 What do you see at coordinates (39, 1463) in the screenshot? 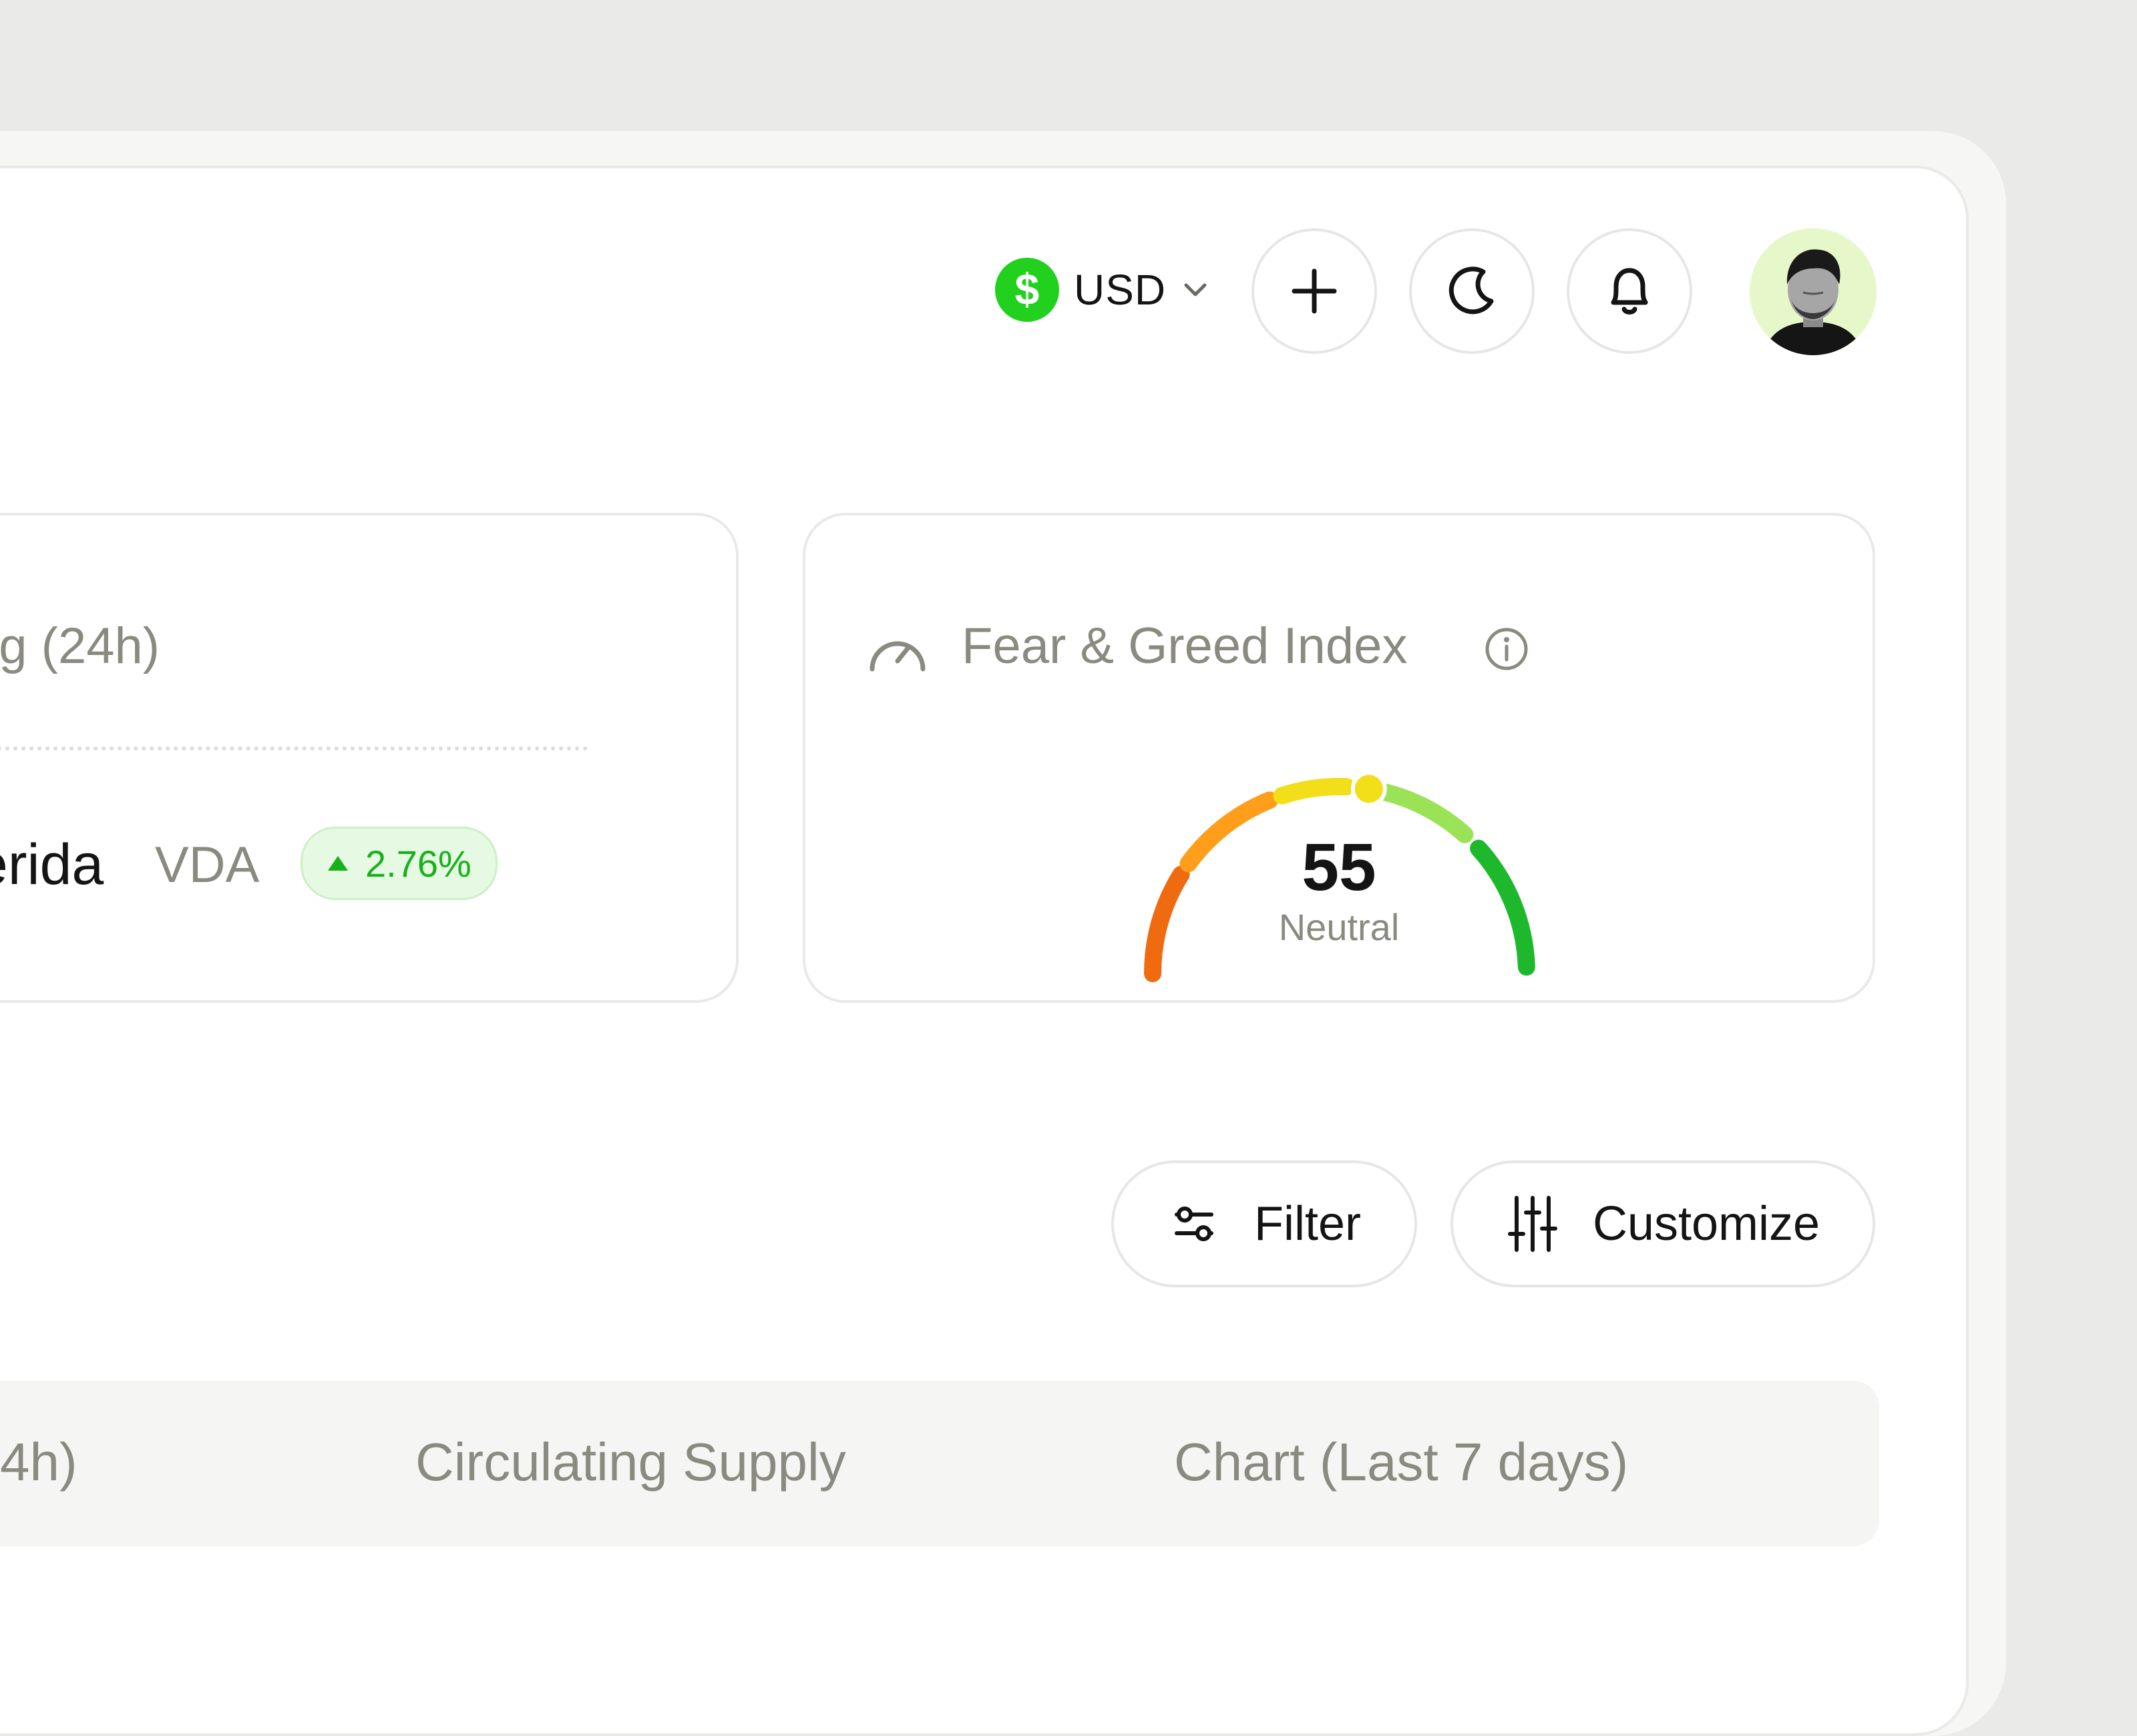
I see `column-header: 4h)` at bounding box center [39, 1463].